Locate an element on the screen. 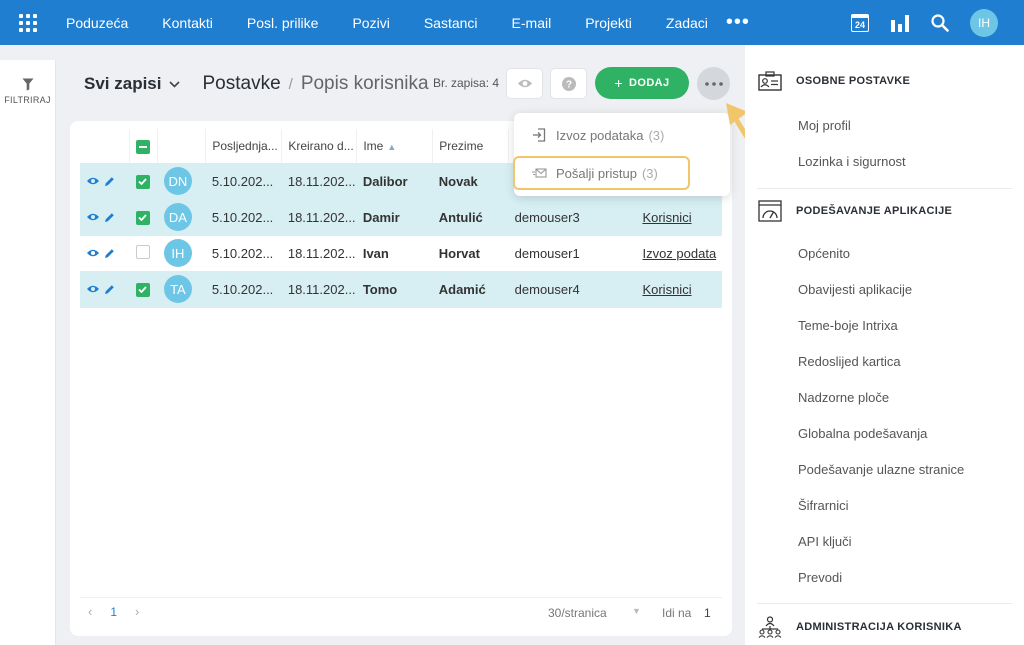 This screenshot has width=1024, height=645. view-toggle-button is located at coordinates (524, 83).